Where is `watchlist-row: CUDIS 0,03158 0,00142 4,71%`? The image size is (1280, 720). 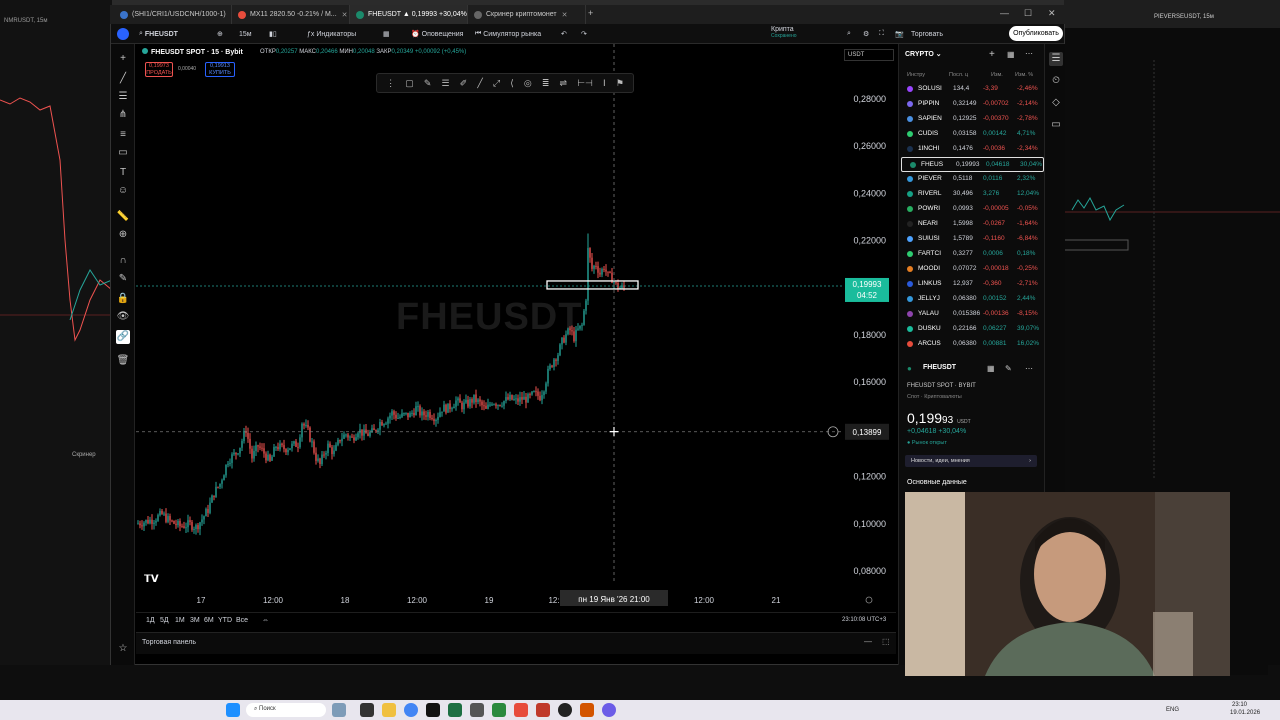 watchlist-row: CUDIS 0,03158 0,00142 4,71% is located at coordinates (972, 134).